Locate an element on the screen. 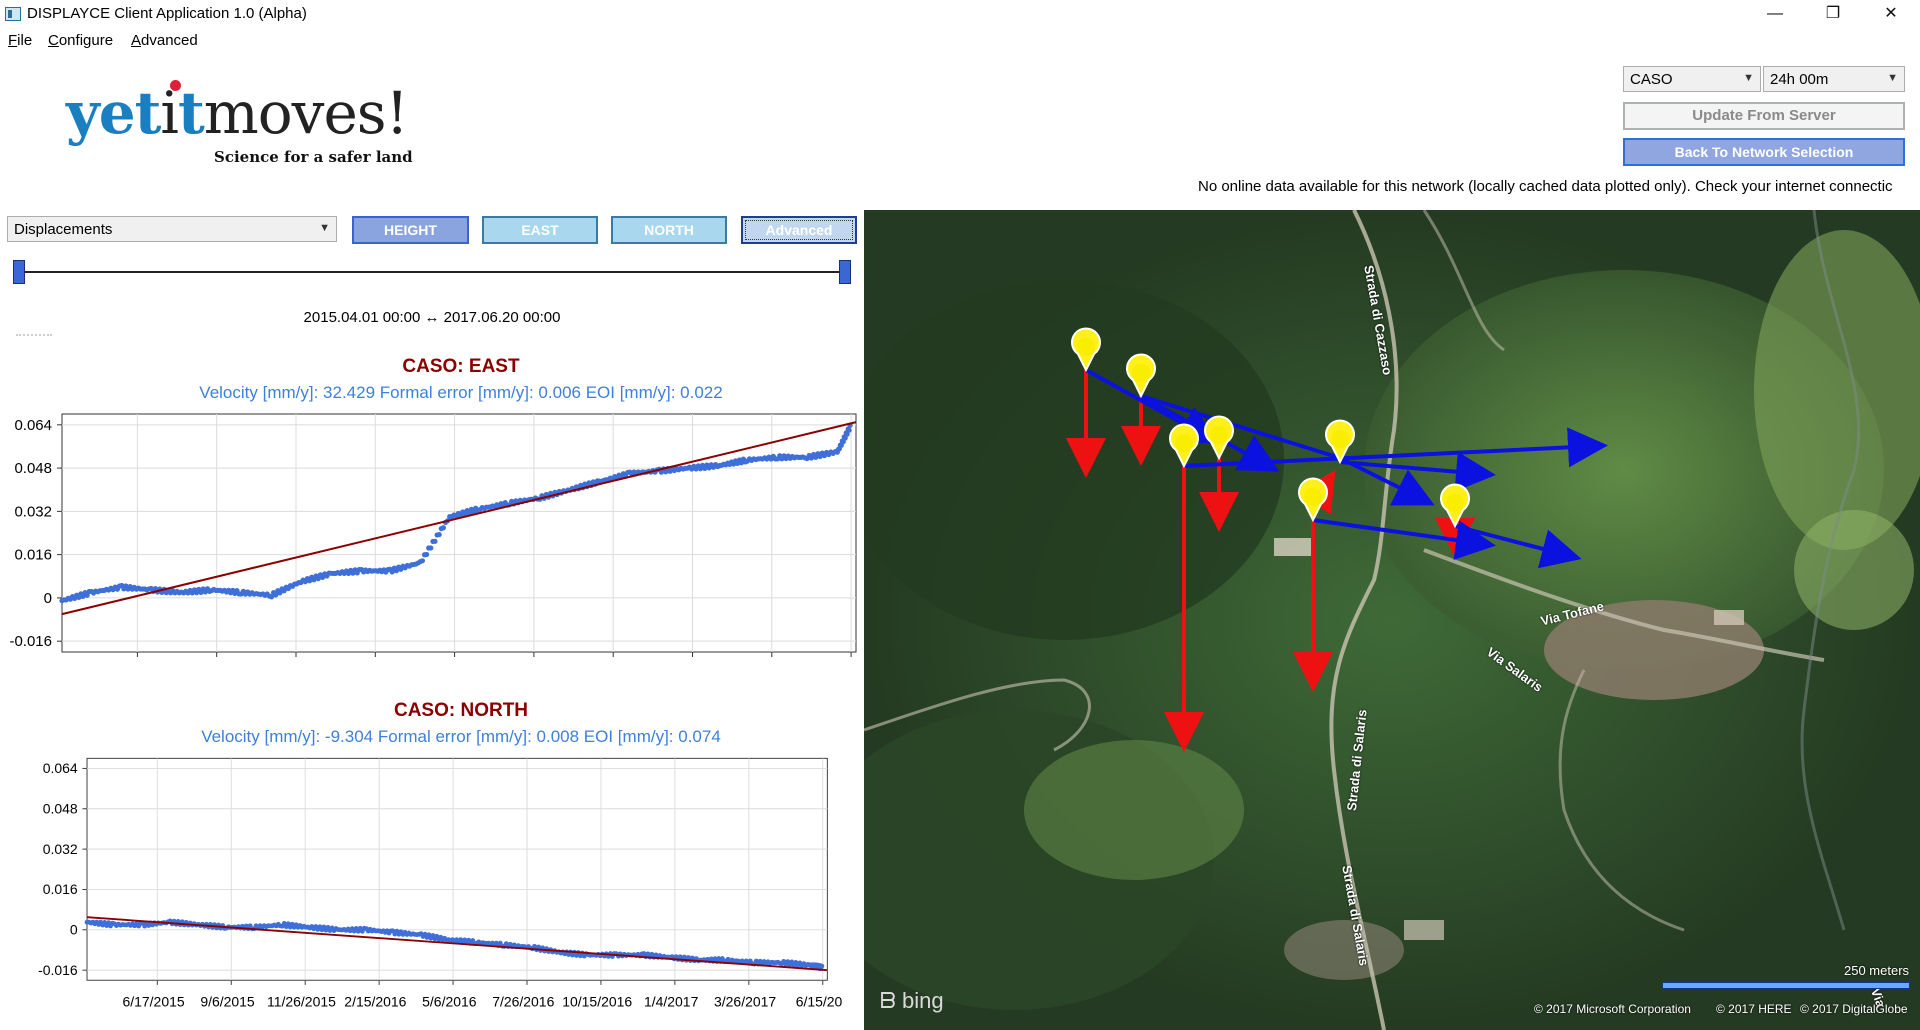 The image size is (1920, 1030). copyright-microsoft: © 2017 Microsoft Corporation is located at coordinates (1612, 1009).